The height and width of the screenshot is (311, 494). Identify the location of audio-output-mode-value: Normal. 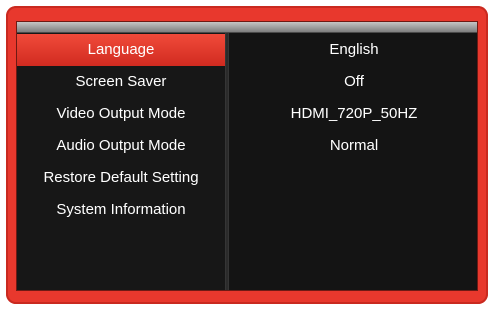
(353, 146).